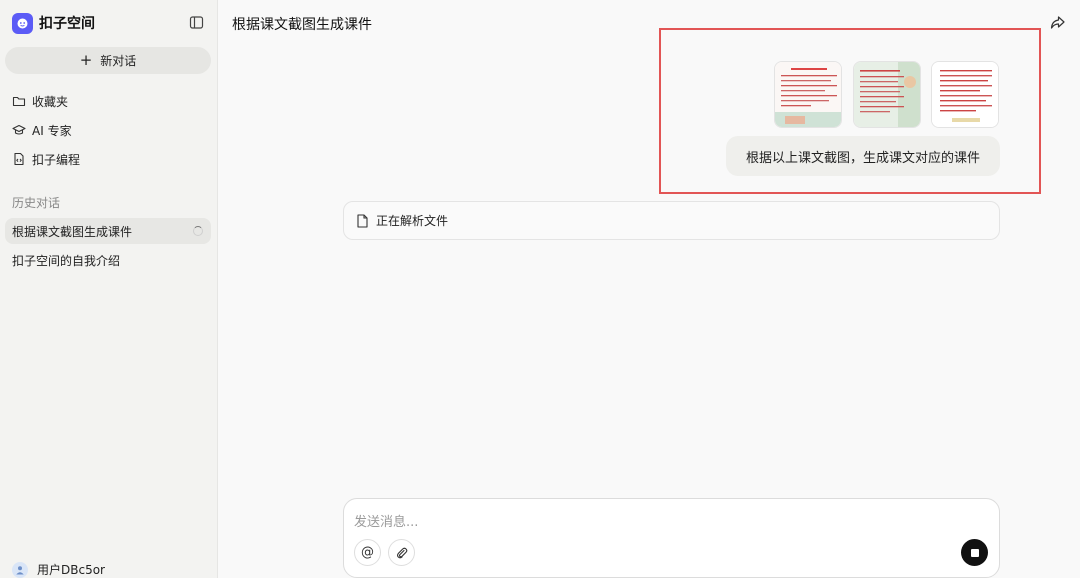 This screenshot has width=1080, height=578. I want to click on sidebar-toggle-icon, so click(196, 22).